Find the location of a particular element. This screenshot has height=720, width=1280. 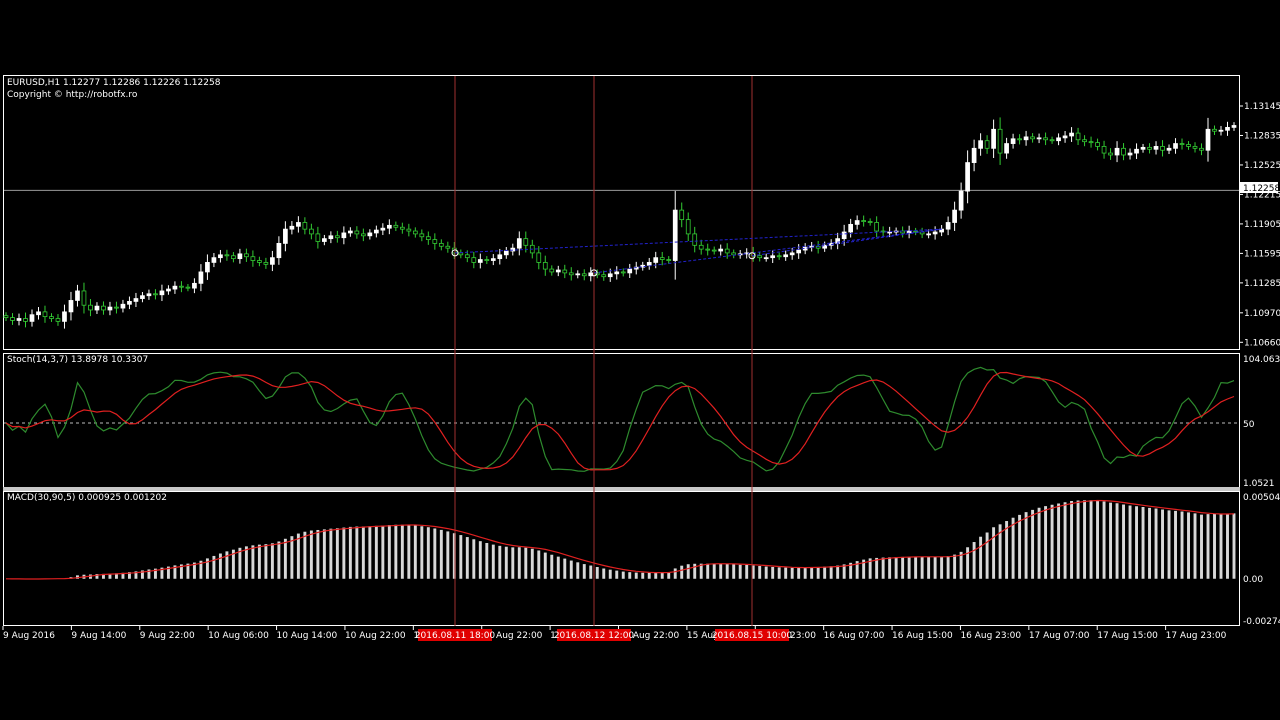

time-tick-label: 10 Aug 22:00 is located at coordinates (375, 636).